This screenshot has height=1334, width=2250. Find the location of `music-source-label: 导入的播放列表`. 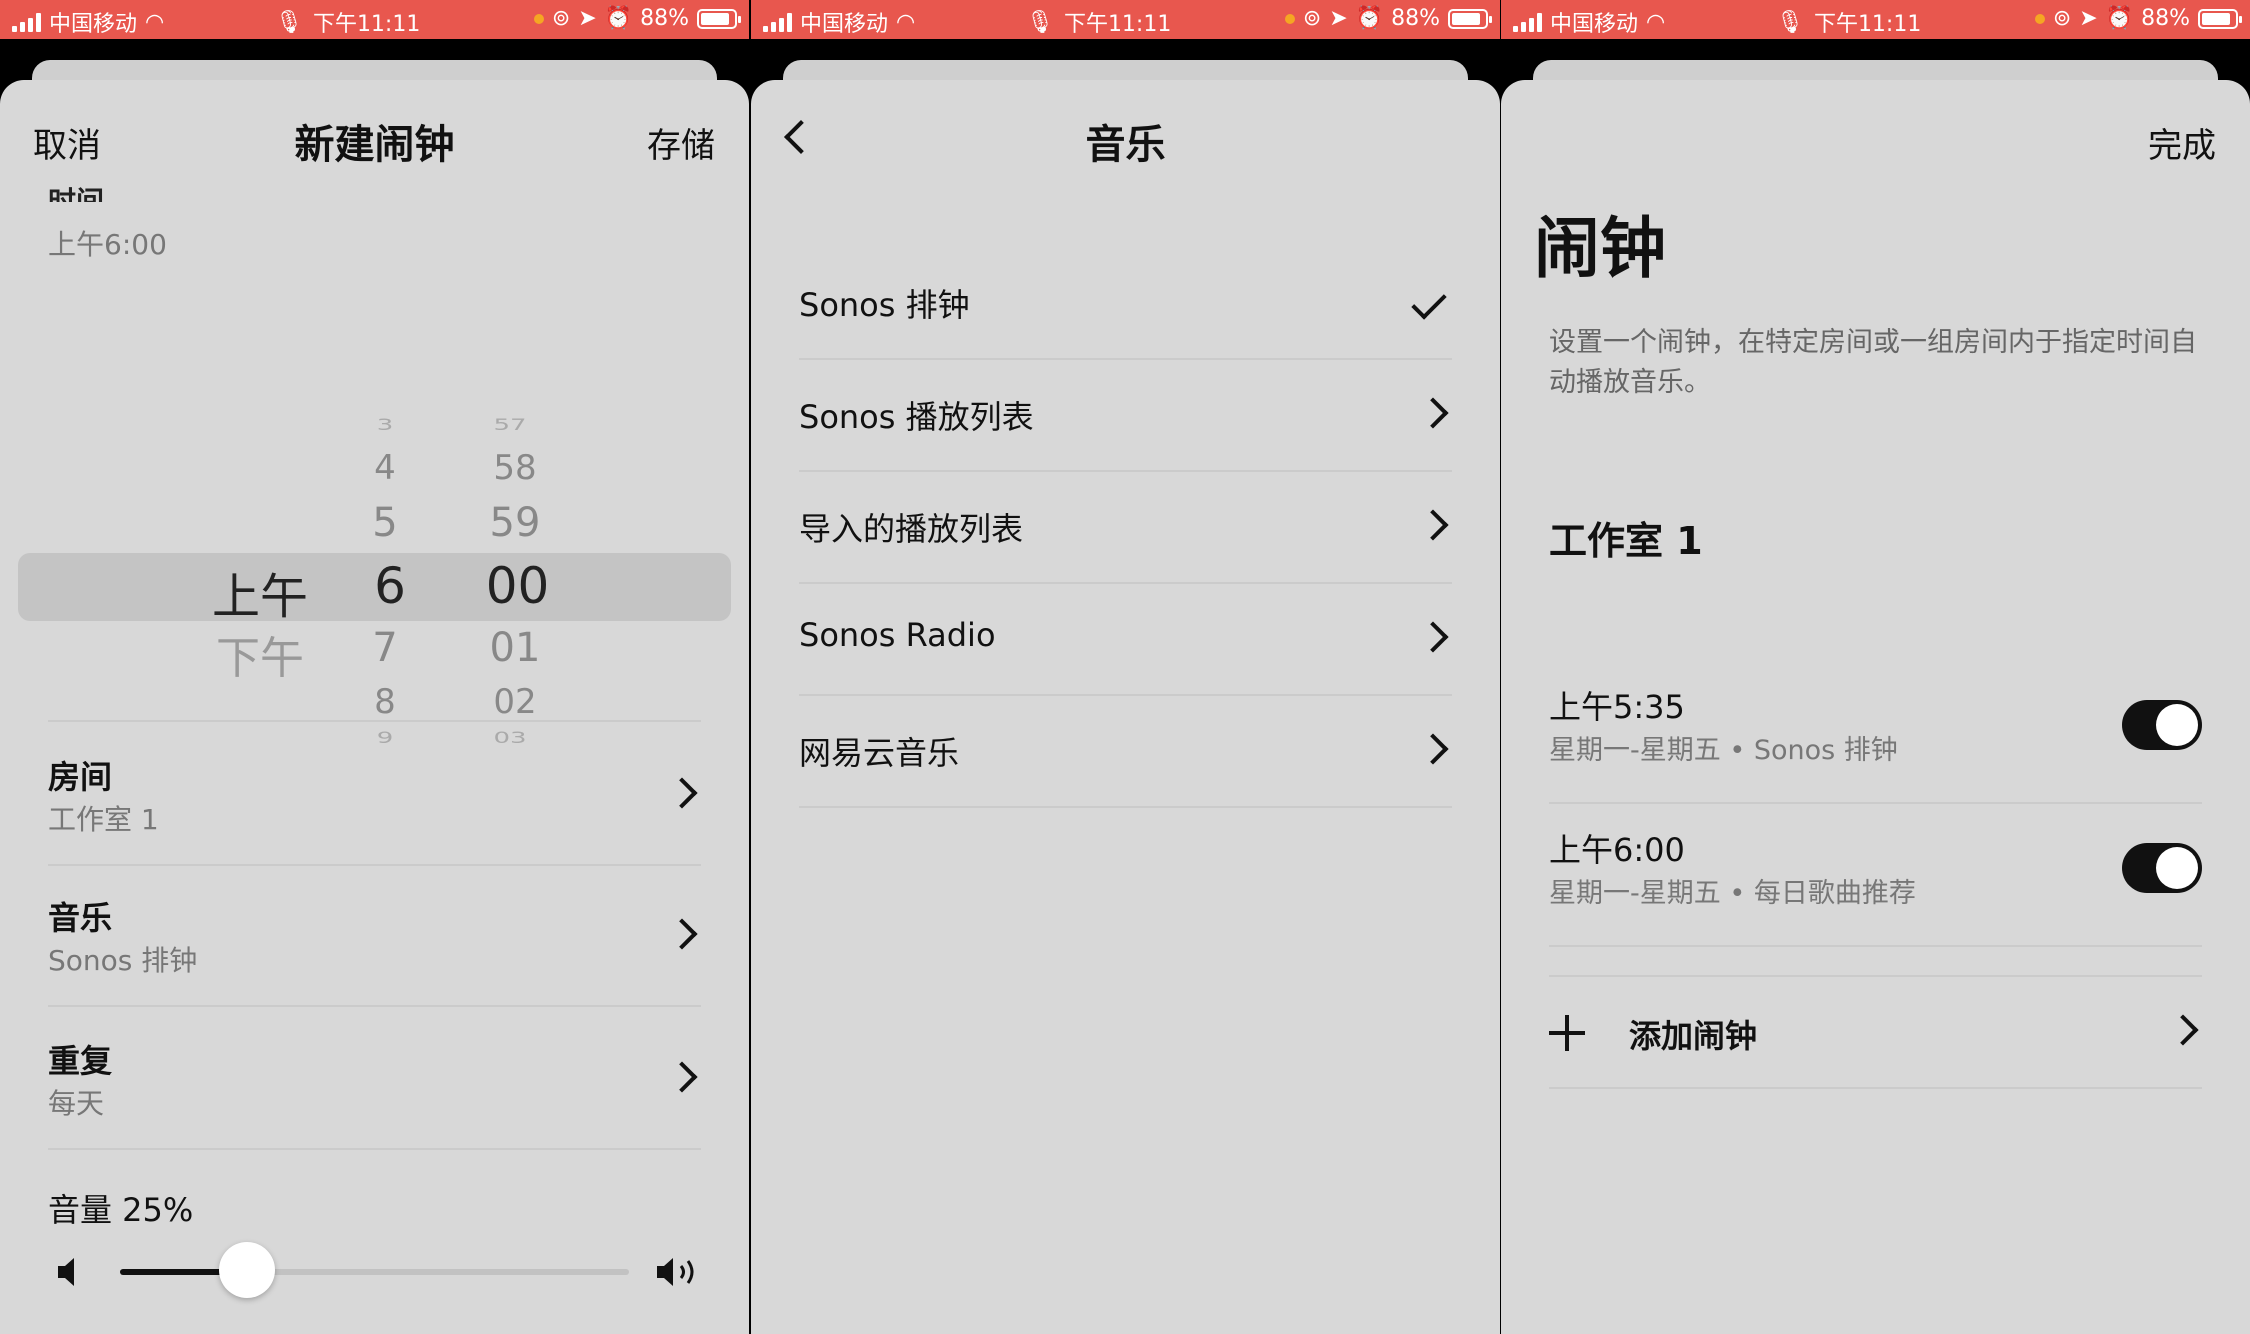

music-source-label: 导入的播放列表 is located at coordinates (911, 529).